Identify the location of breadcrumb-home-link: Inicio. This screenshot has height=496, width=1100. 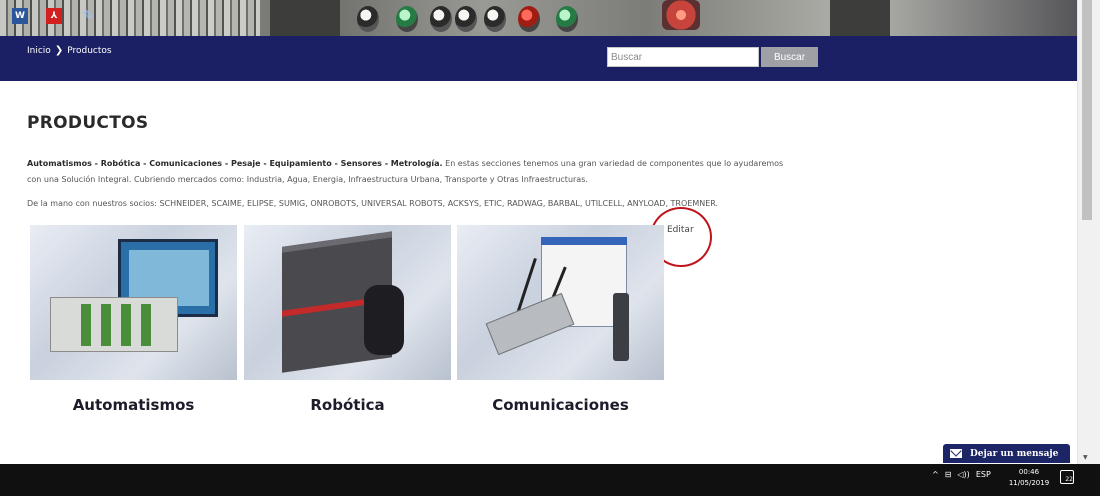
(39, 51).